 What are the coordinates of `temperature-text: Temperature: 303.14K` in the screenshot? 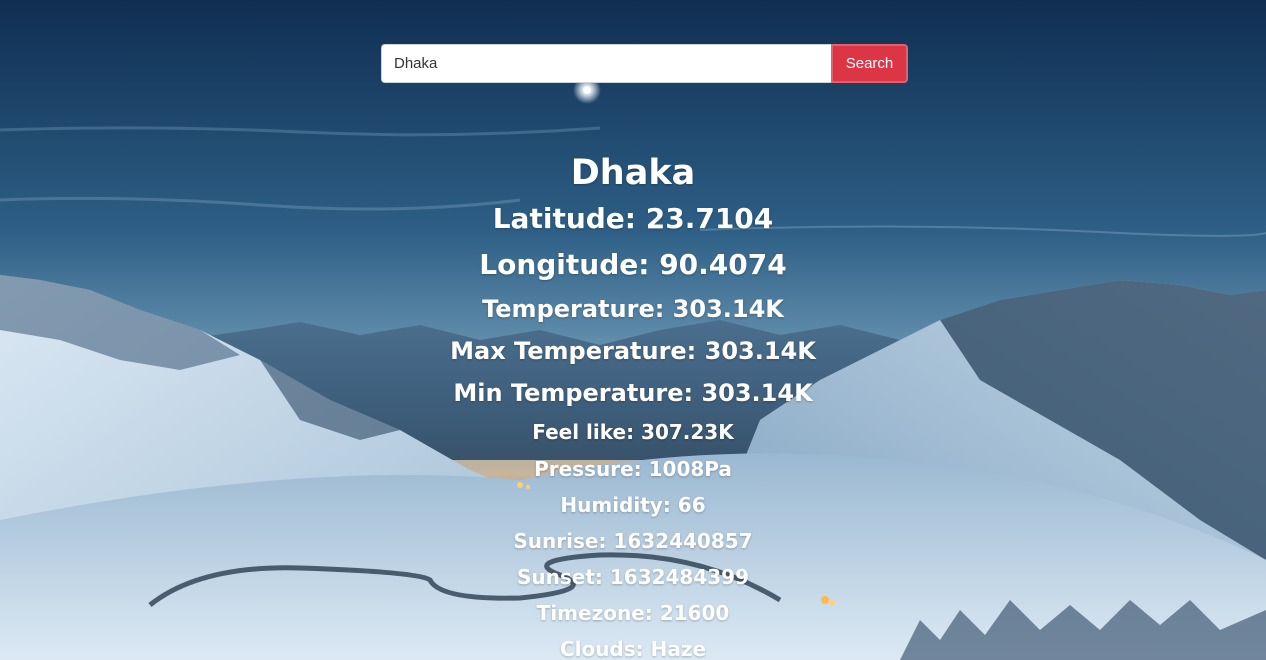 It's located at (633, 309).